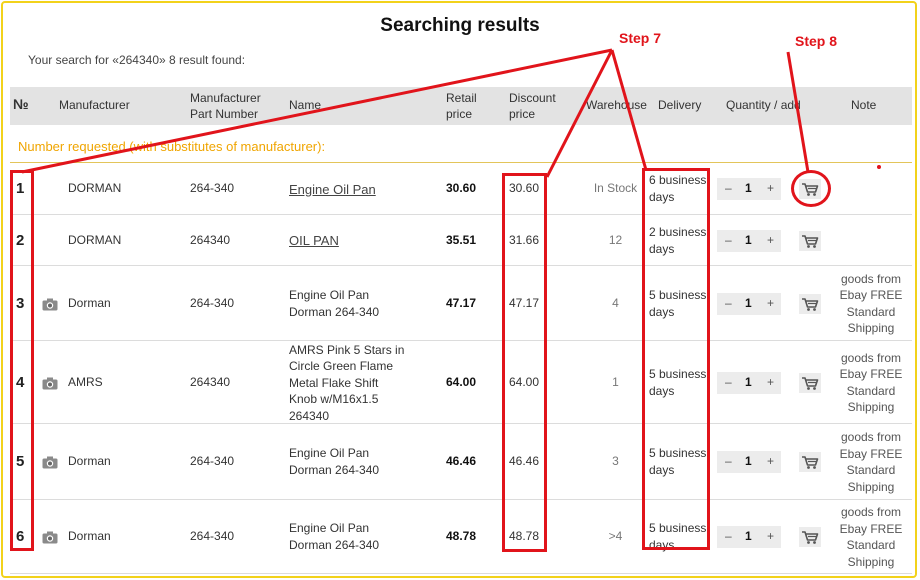 Image resolution: width=920 pixels, height=580 pixels. I want to click on arrow-step7-discount, so click(579, 113).